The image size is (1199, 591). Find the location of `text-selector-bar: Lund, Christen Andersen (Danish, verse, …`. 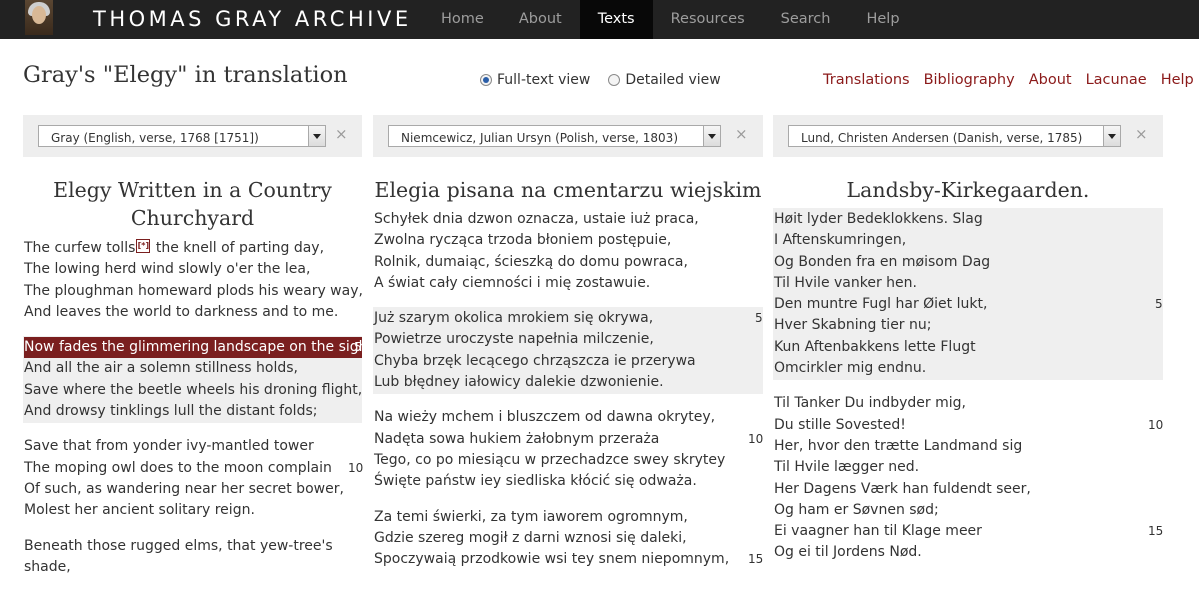

text-selector-bar: Lund, Christen Andersen (Danish, verse, … is located at coordinates (968, 136).